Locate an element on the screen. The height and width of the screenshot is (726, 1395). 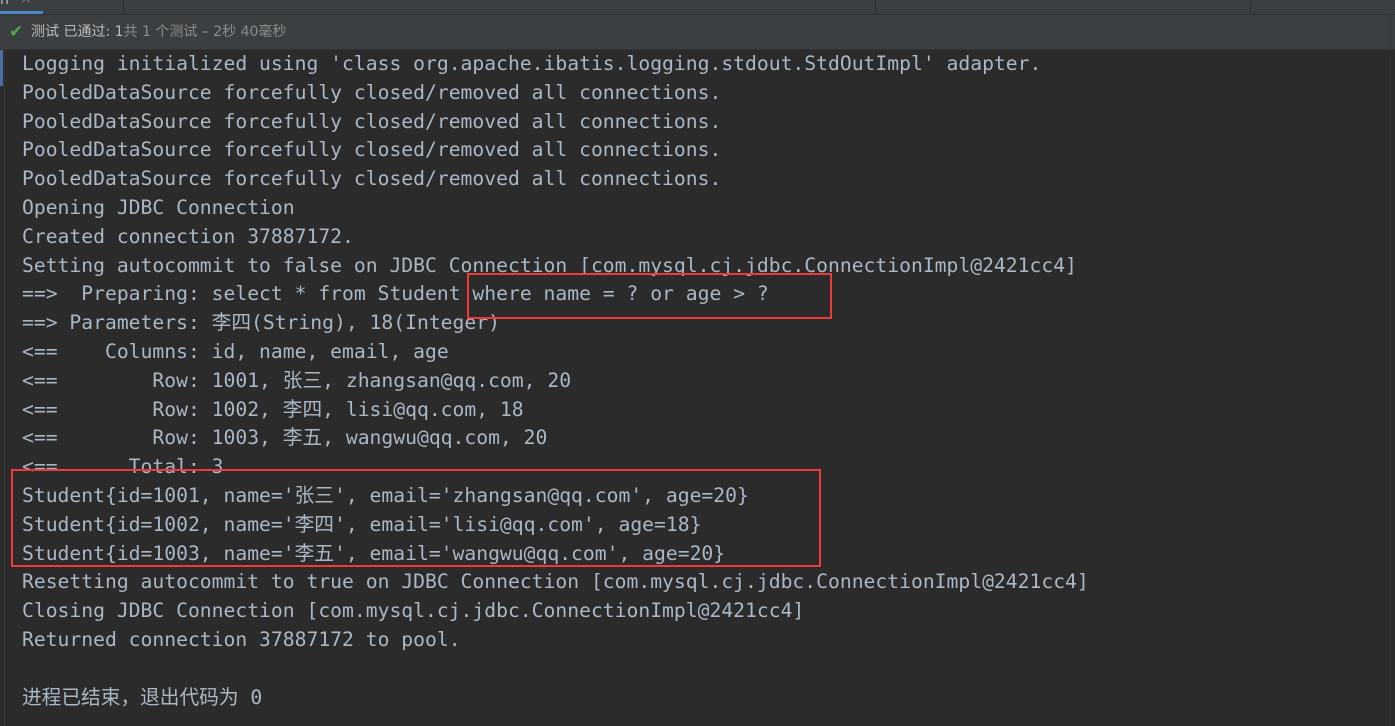
test-status-bar: ✔ 测试 已通过: 1共 1 个测试 – 2秒 40毫秒 is located at coordinates (697, 32).